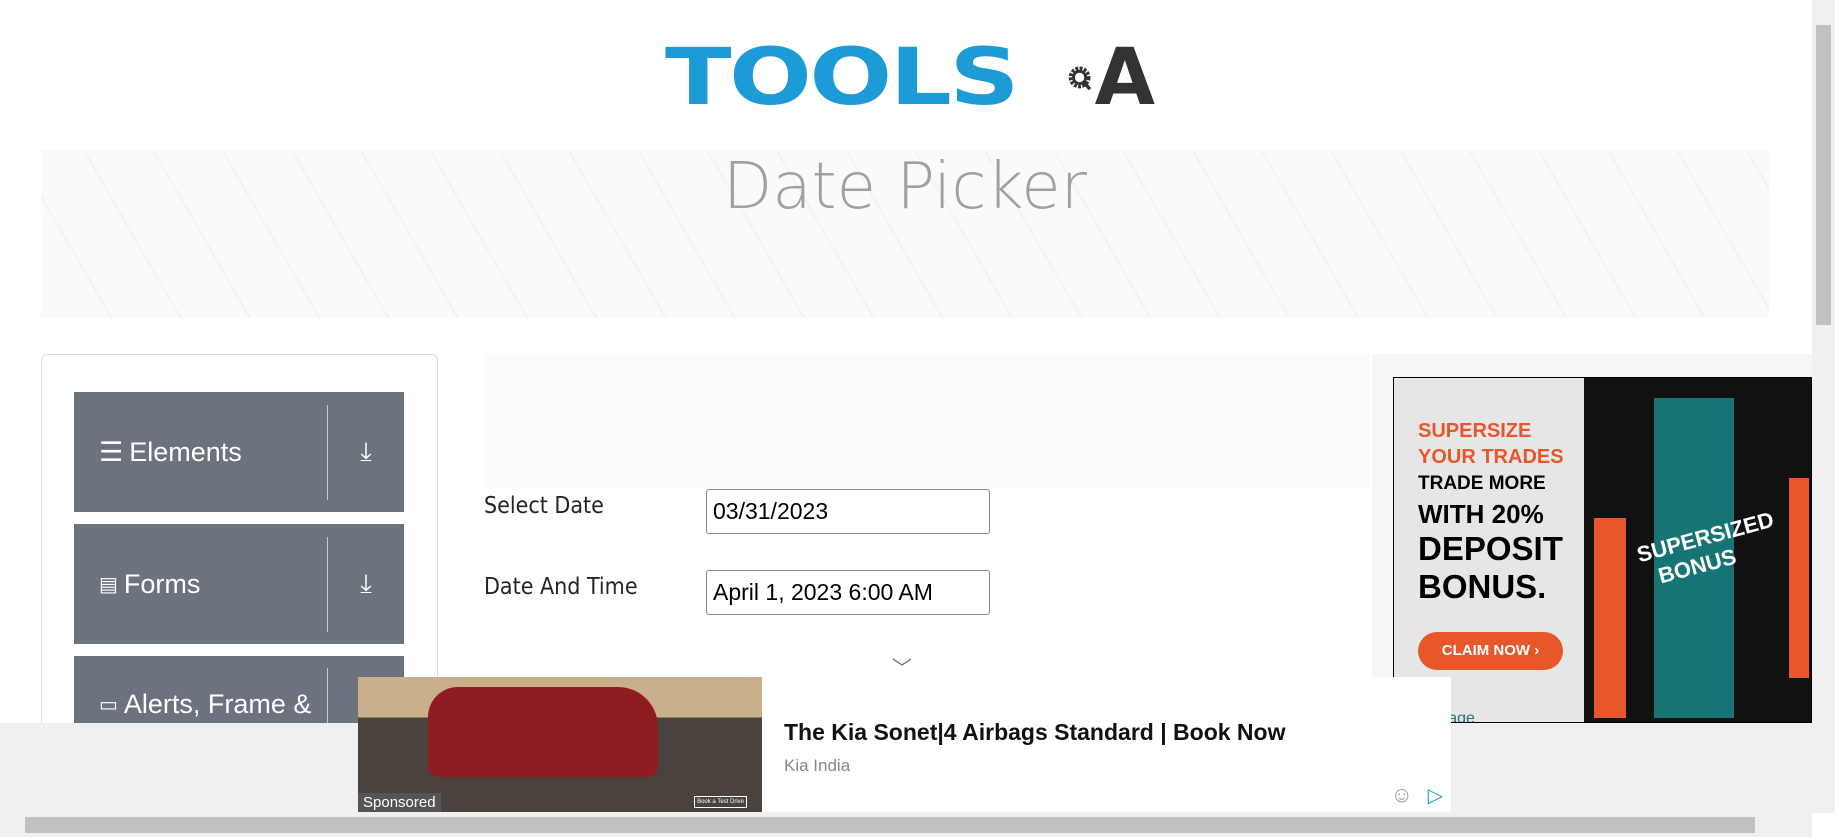  Describe the element at coordinates (1402, 795) in the screenshot. I see `ad-privacy-icon: ☺` at that location.